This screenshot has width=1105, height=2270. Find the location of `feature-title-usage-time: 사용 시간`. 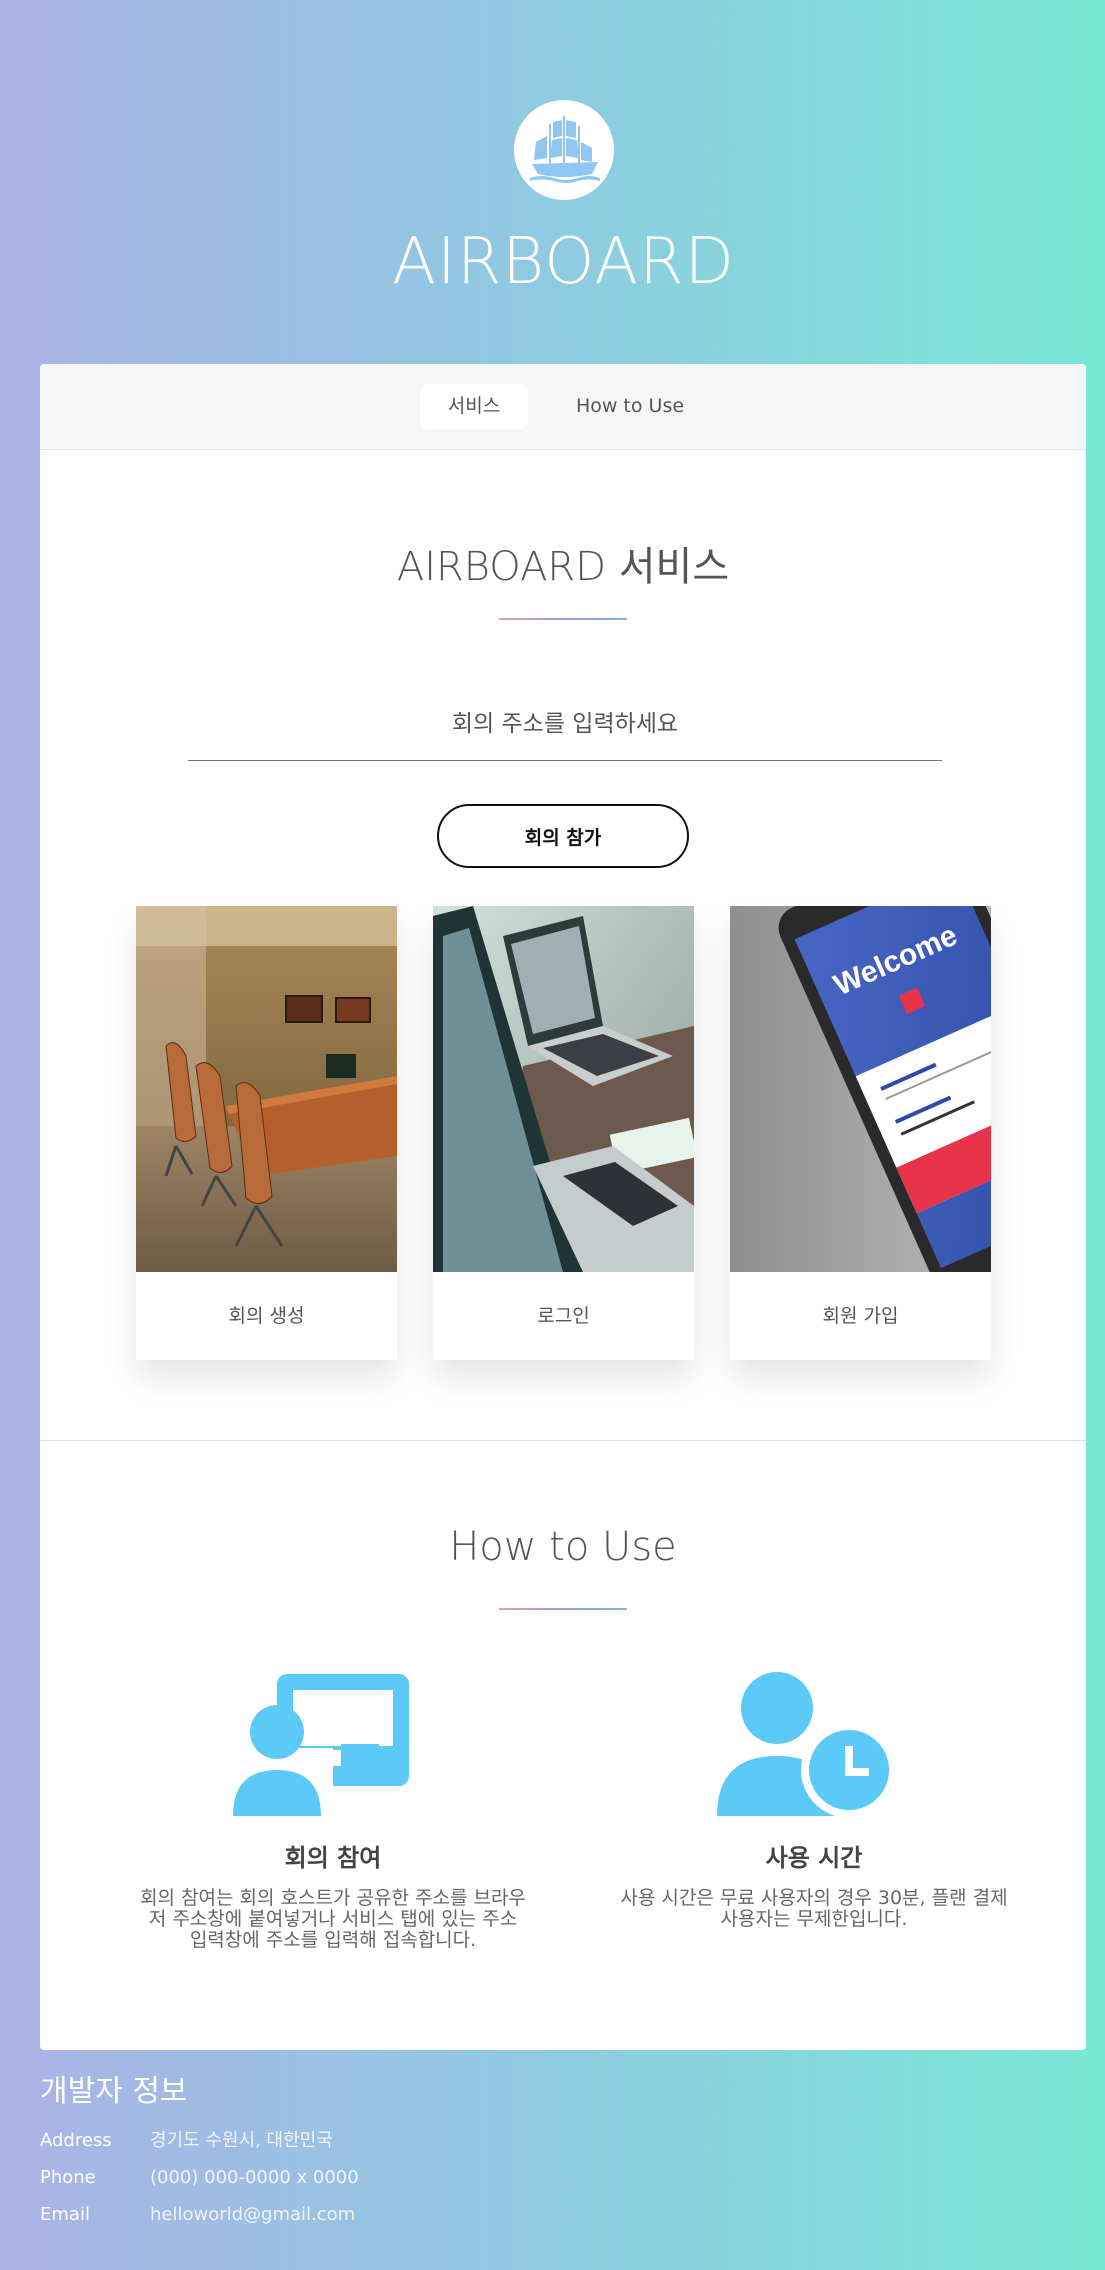

feature-title-usage-time: 사용 시간 is located at coordinates (814, 1858).